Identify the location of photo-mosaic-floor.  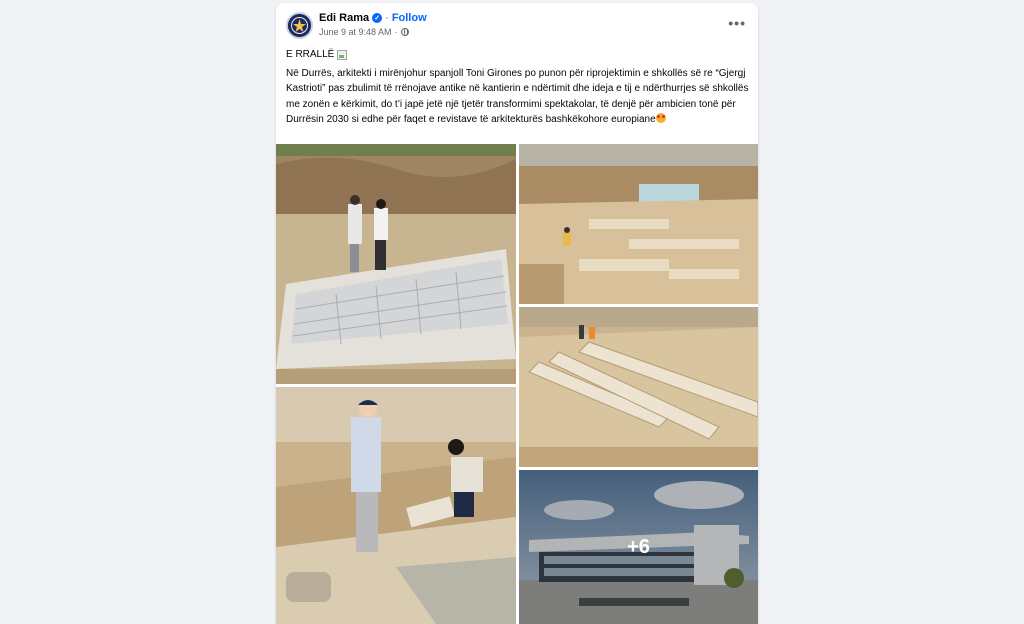
(396, 264).